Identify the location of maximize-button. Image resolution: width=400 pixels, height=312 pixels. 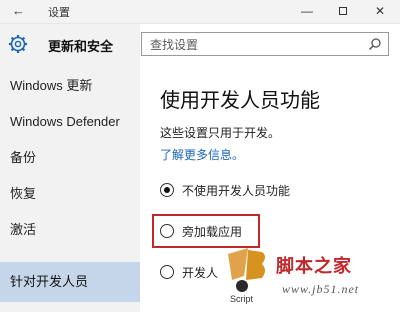
(343, 11).